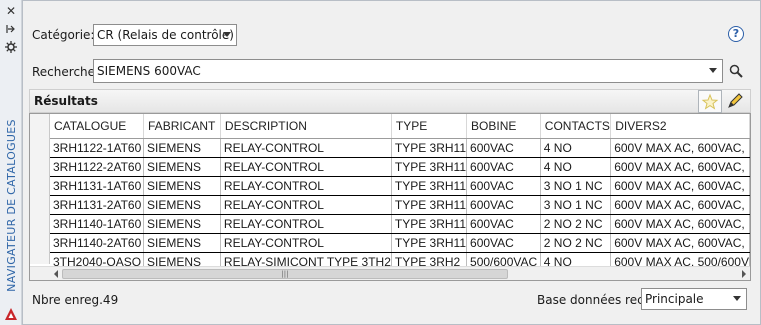  What do you see at coordinates (408, 71) in the screenshot?
I see `search-input: SIEMENS 600VAC` at bounding box center [408, 71].